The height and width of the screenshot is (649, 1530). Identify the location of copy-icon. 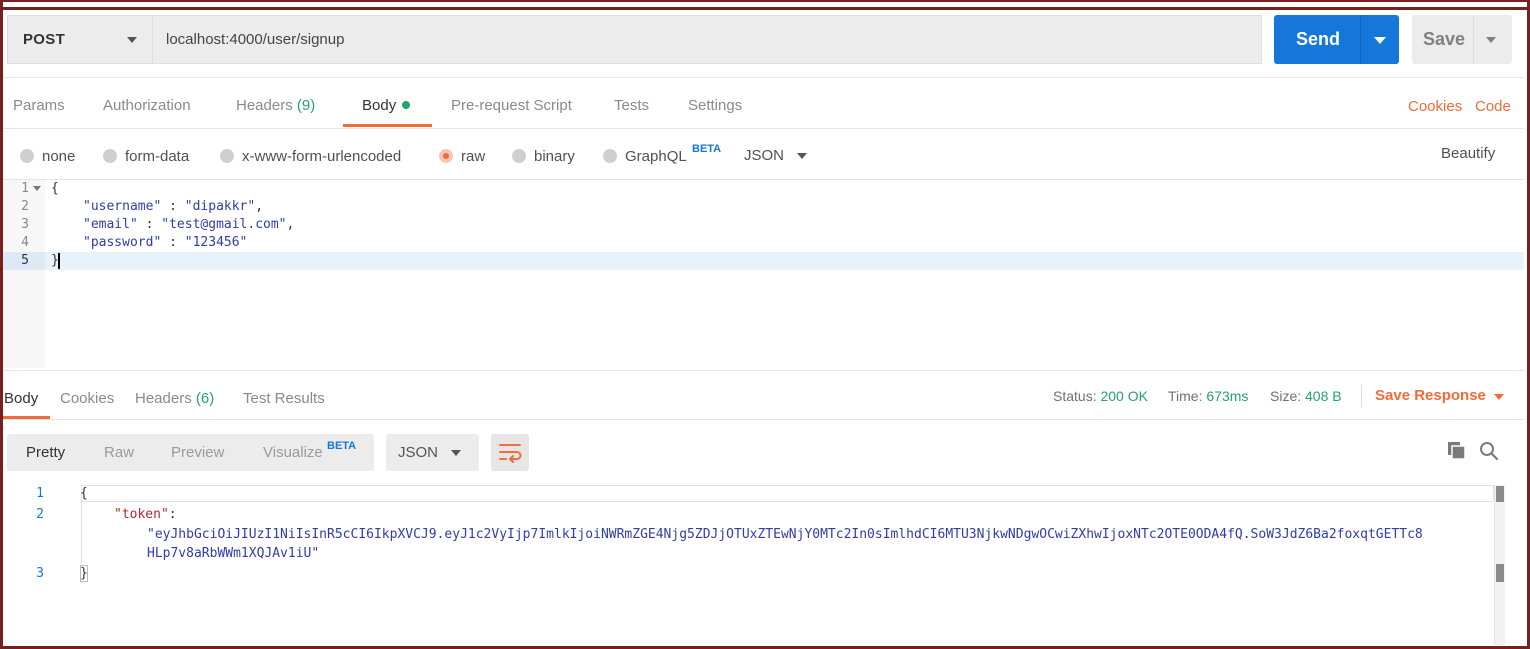
(1456, 450).